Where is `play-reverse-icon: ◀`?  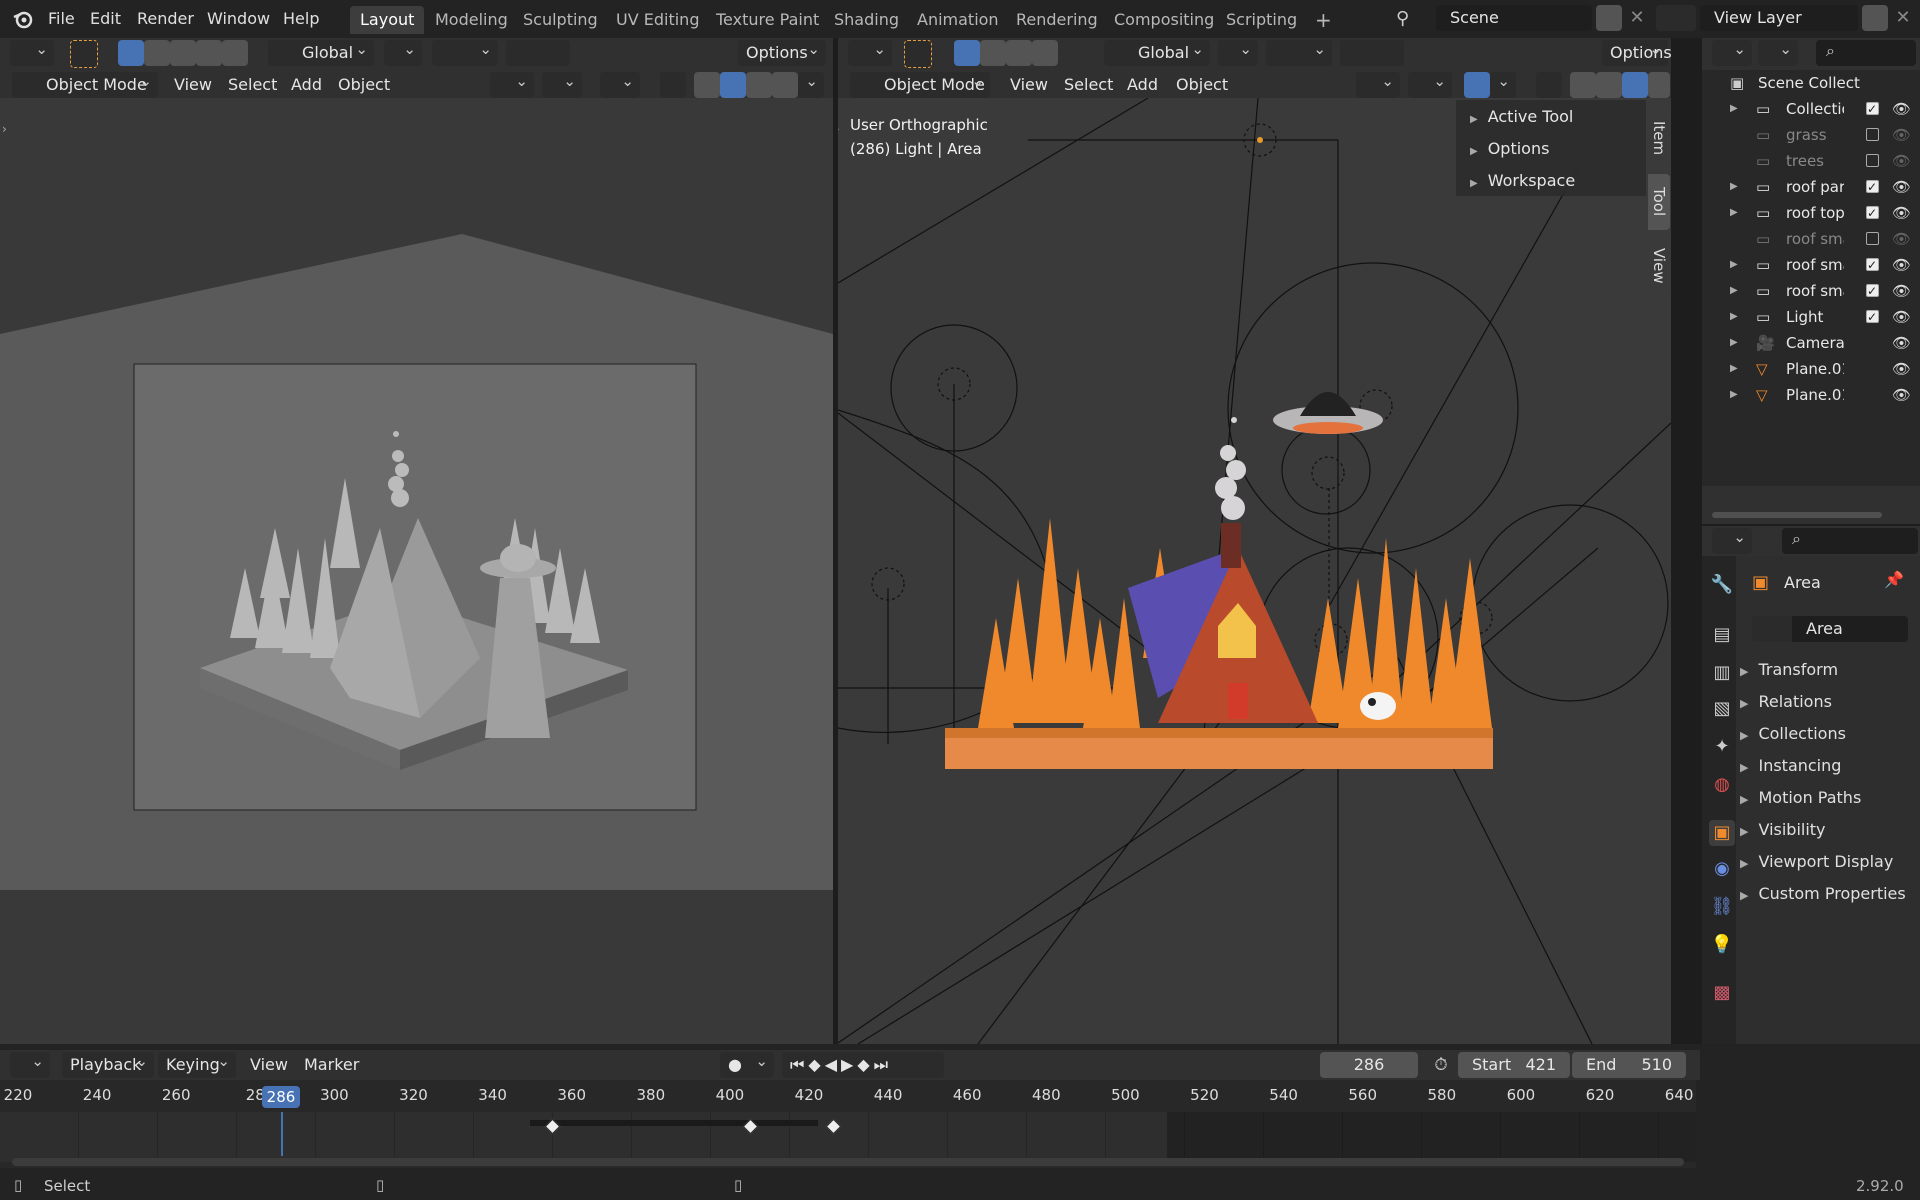
play-reverse-icon: ◀ is located at coordinates (833, 1064).